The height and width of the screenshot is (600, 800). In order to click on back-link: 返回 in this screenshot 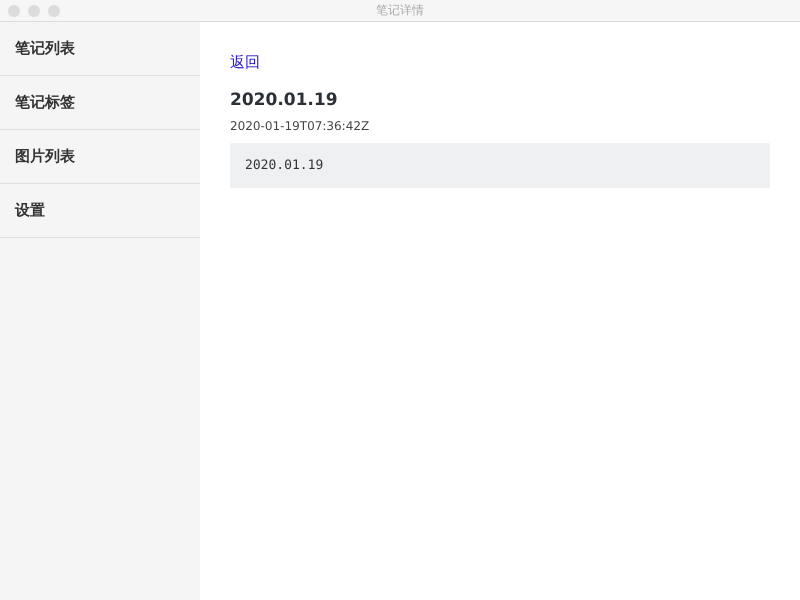, I will do `click(245, 62)`.